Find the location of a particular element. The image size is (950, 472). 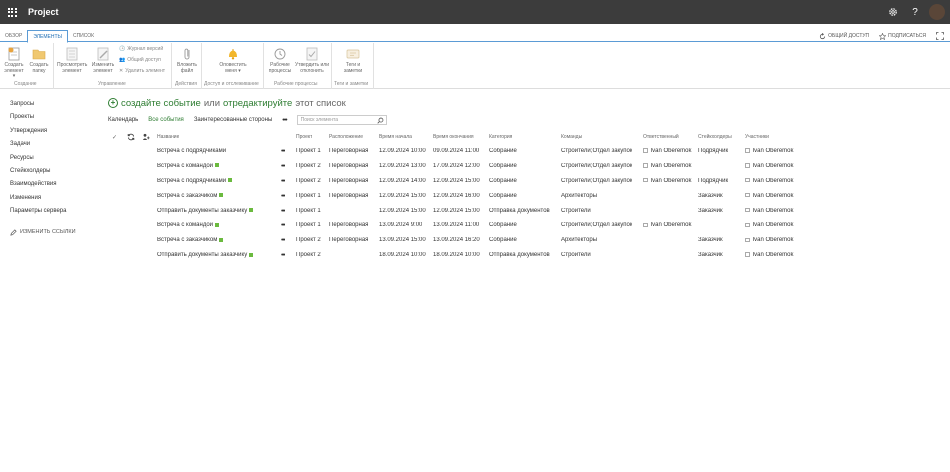

responsible-name: Ivan Oberemok is located at coordinates (671, 225).